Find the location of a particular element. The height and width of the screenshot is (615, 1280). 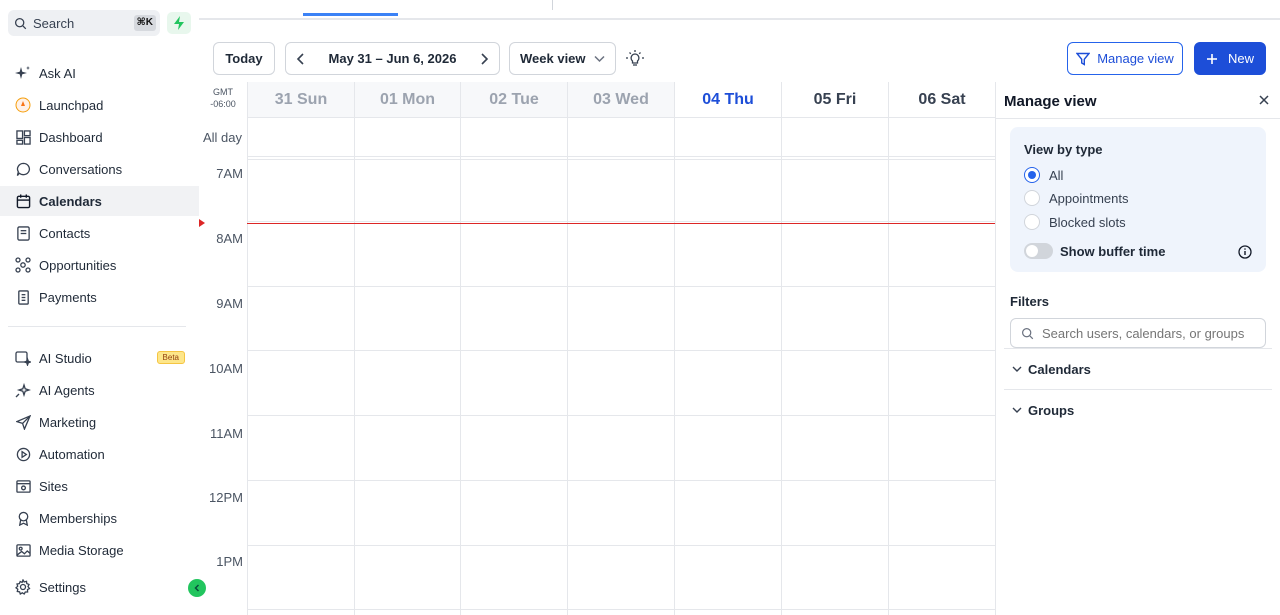

sidebar-item-label: Payments is located at coordinates (68, 297).